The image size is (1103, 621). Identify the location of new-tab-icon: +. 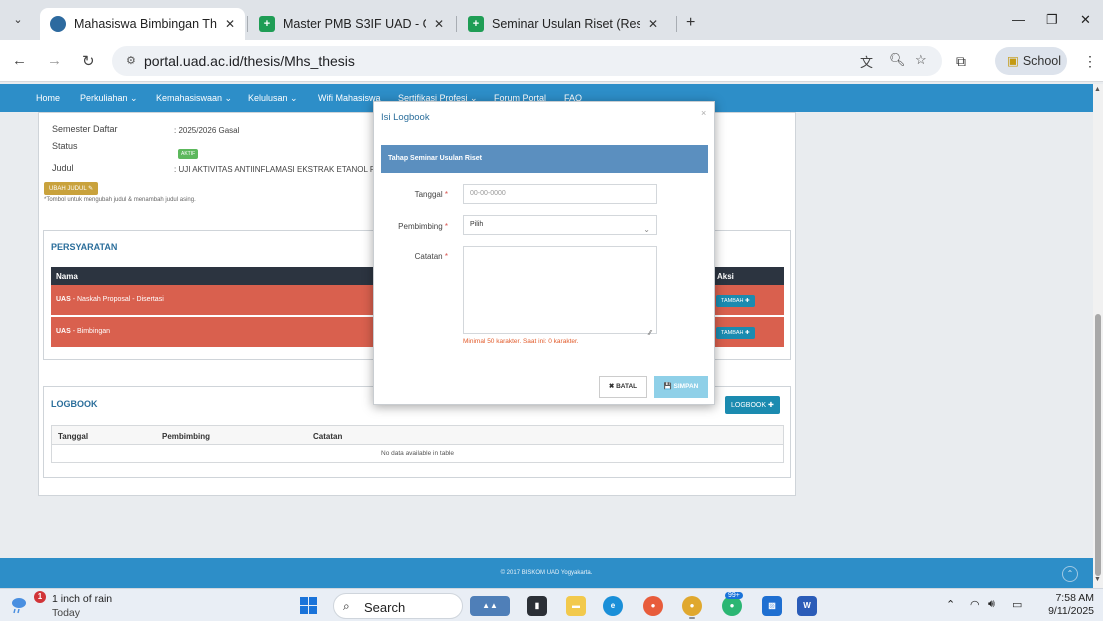
(690, 23).